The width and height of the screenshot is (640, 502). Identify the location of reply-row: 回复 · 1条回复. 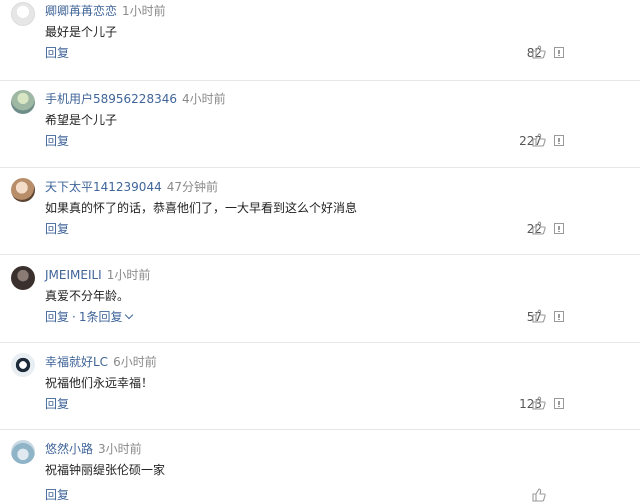
(89, 317).